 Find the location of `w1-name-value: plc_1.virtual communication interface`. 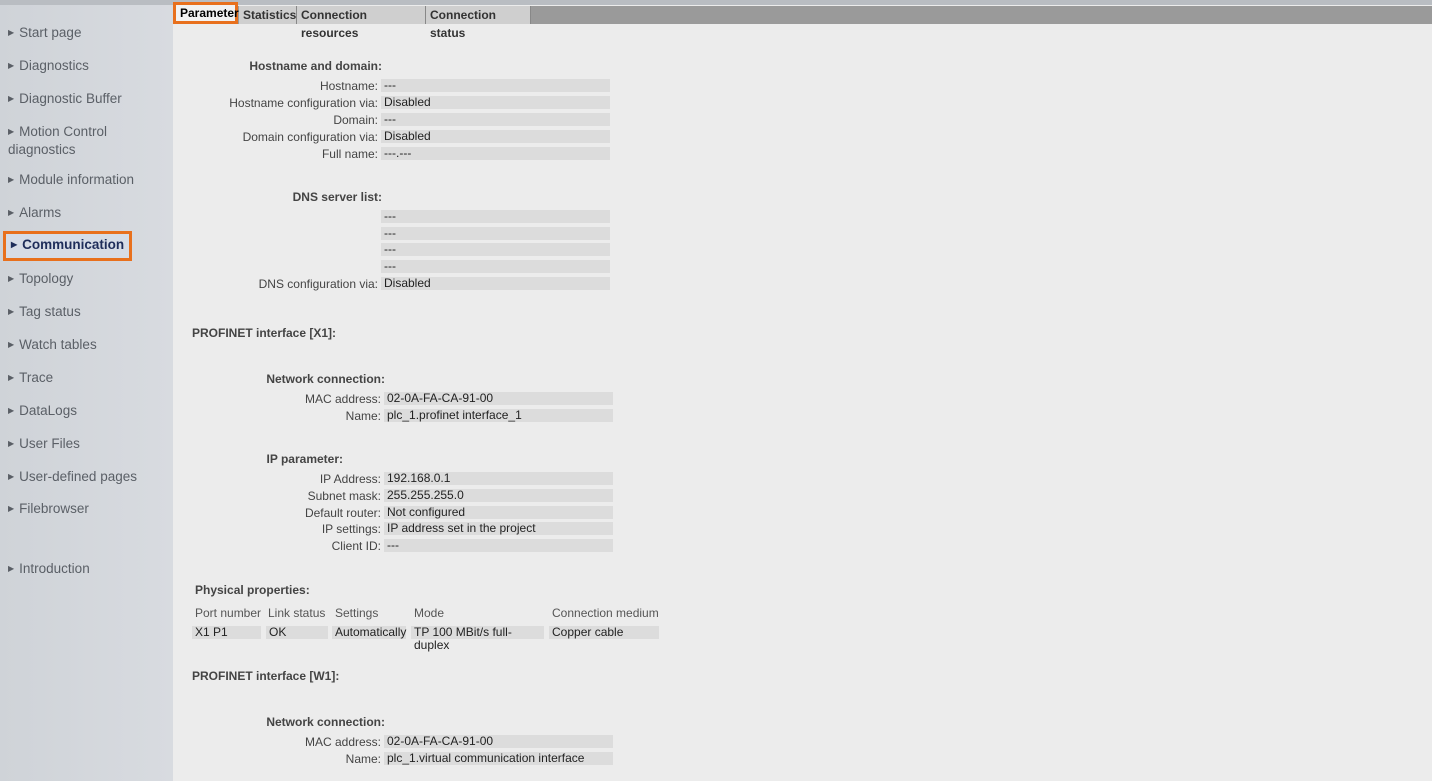

w1-name-value: plc_1.virtual communication interface is located at coordinates (498, 758).